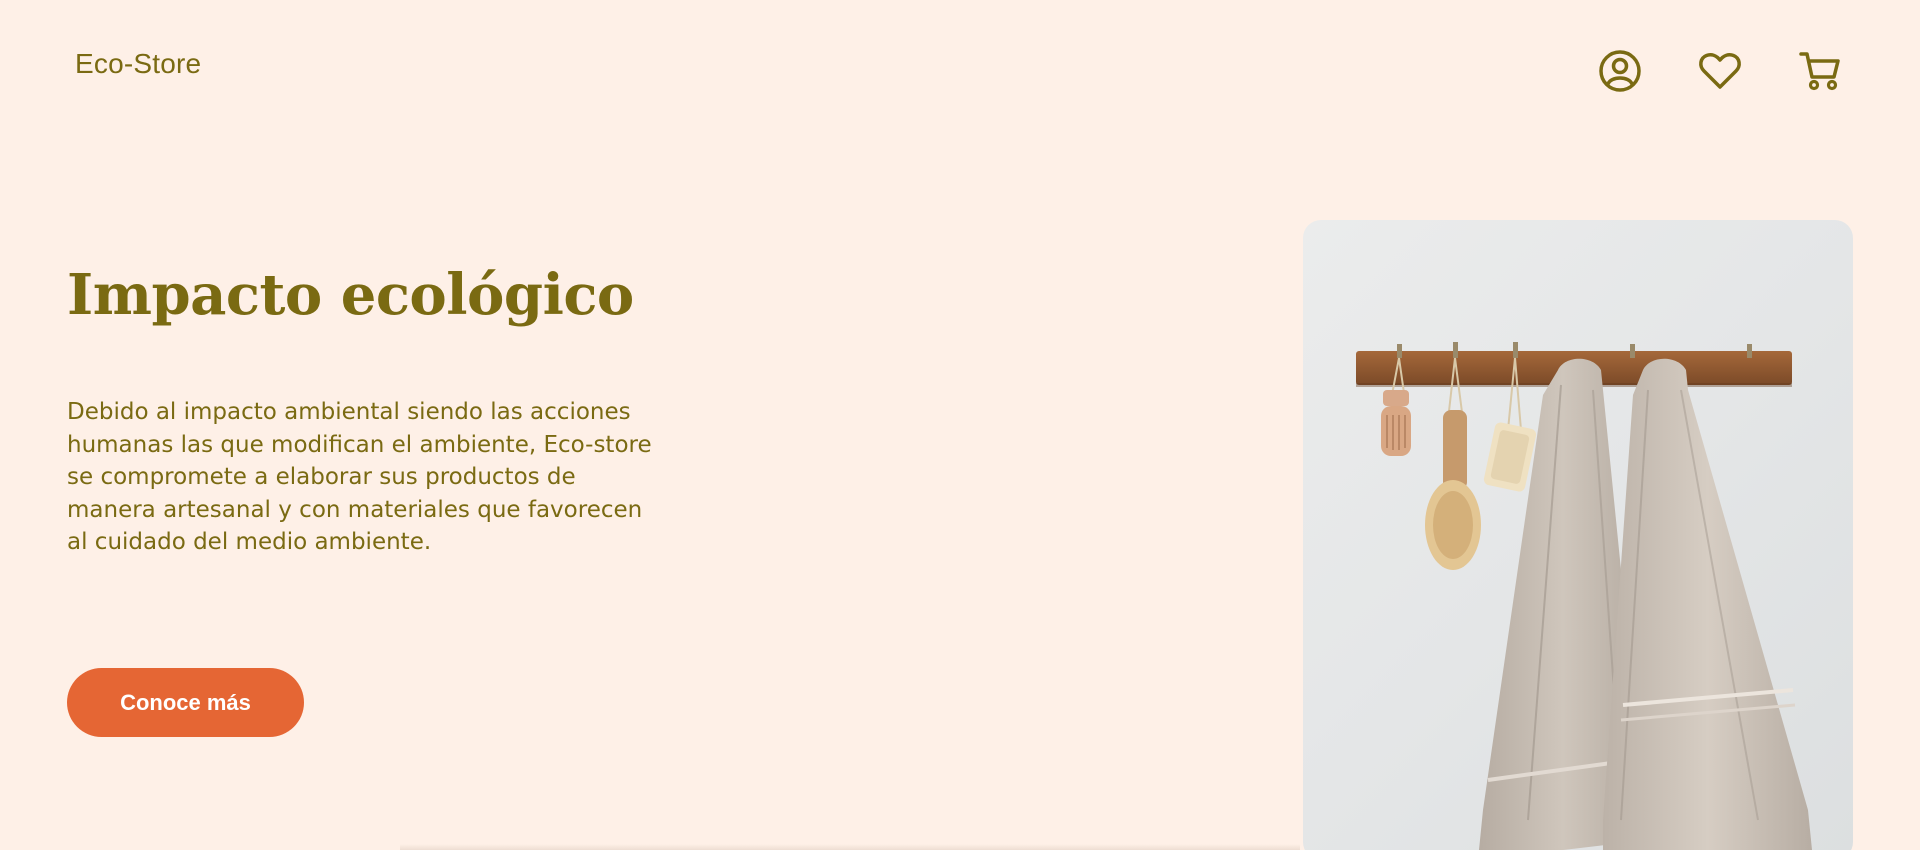  What do you see at coordinates (350, 295) in the screenshot?
I see `hero-title: Impacto ecológico` at bounding box center [350, 295].